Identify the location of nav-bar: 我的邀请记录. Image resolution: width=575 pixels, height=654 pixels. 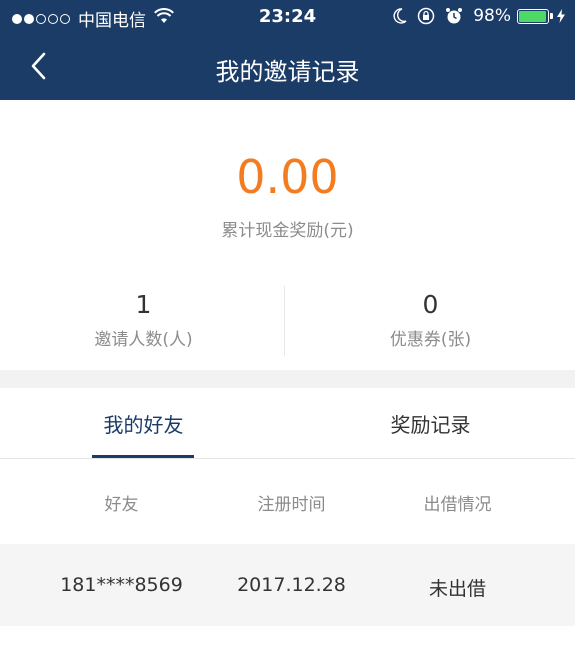
(287, 68).